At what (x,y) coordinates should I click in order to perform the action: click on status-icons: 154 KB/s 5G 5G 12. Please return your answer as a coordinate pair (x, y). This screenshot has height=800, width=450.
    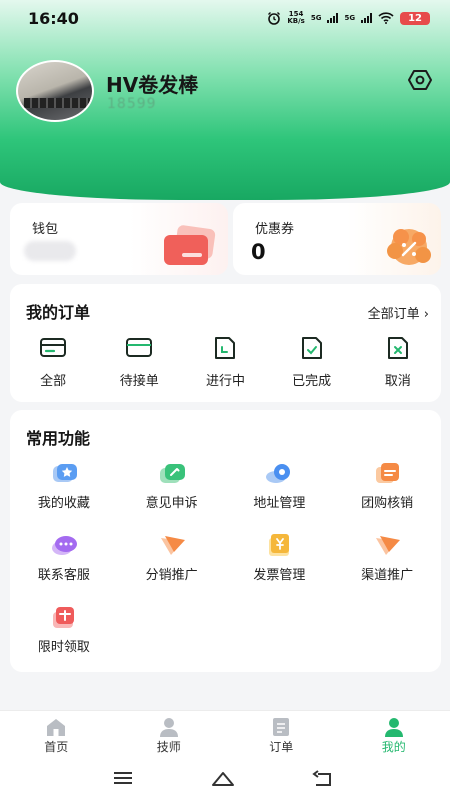
    Looking at the image, I should click on (348, 18).